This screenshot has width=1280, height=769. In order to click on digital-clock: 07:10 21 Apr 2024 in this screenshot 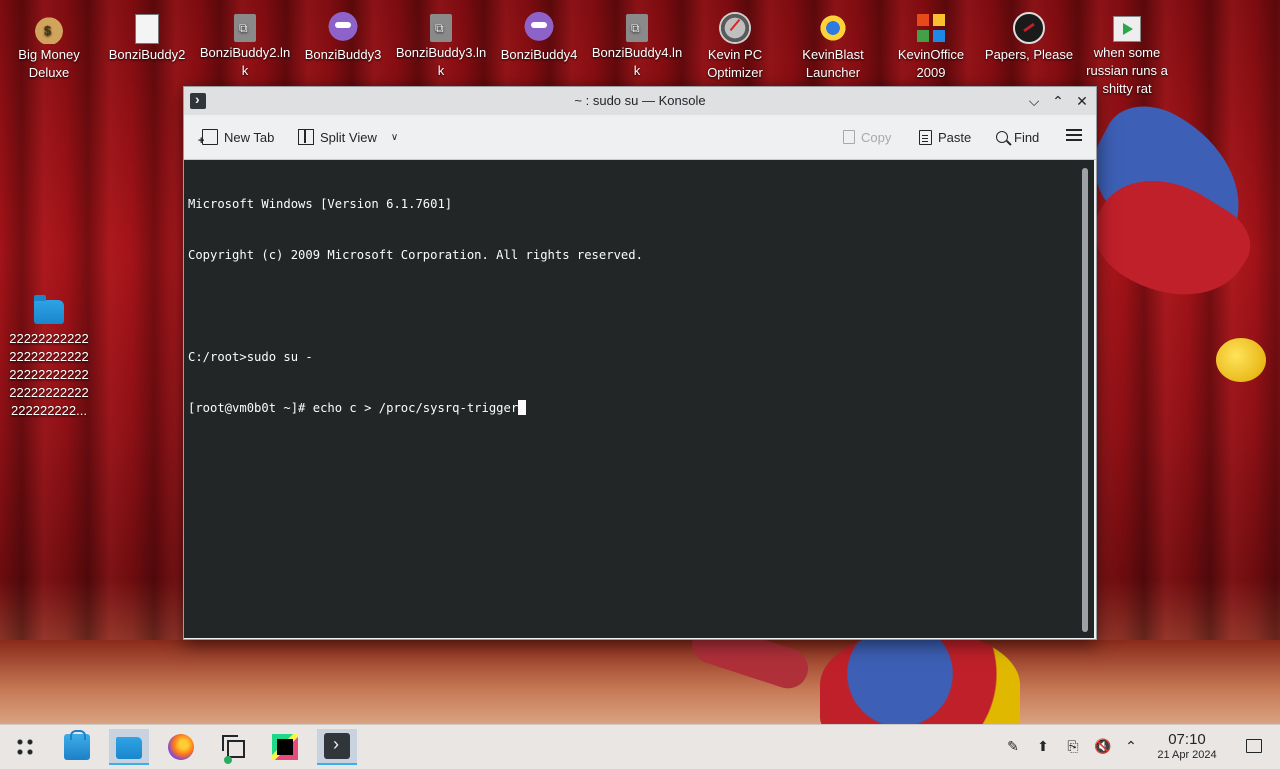, I will do `click(1187, 746)`.